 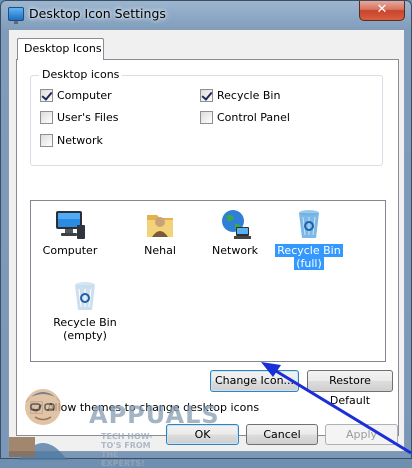 What do you see at coordinates (80, 140) in the screenshot?
I see `network-checkbox-label: Network` at bounding box center [80, 140].